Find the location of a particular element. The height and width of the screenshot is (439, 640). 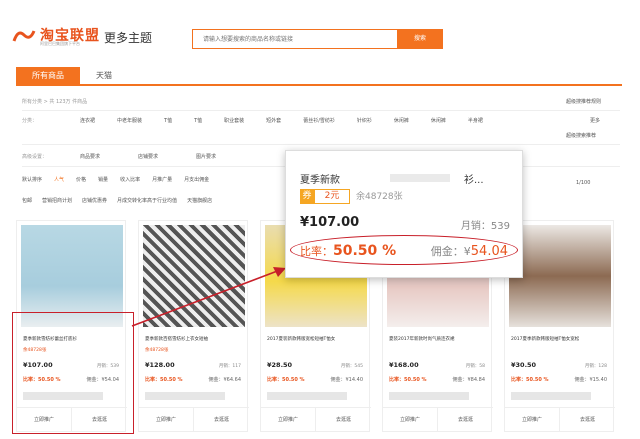

coupon-tag-prefix: 券 is located at coordinates (307, 196).